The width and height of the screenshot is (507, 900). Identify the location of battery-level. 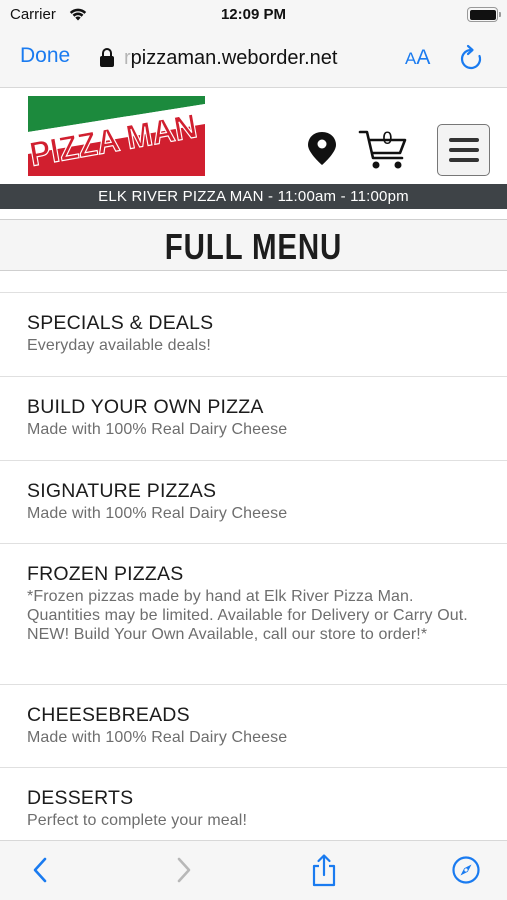
(482, 14).